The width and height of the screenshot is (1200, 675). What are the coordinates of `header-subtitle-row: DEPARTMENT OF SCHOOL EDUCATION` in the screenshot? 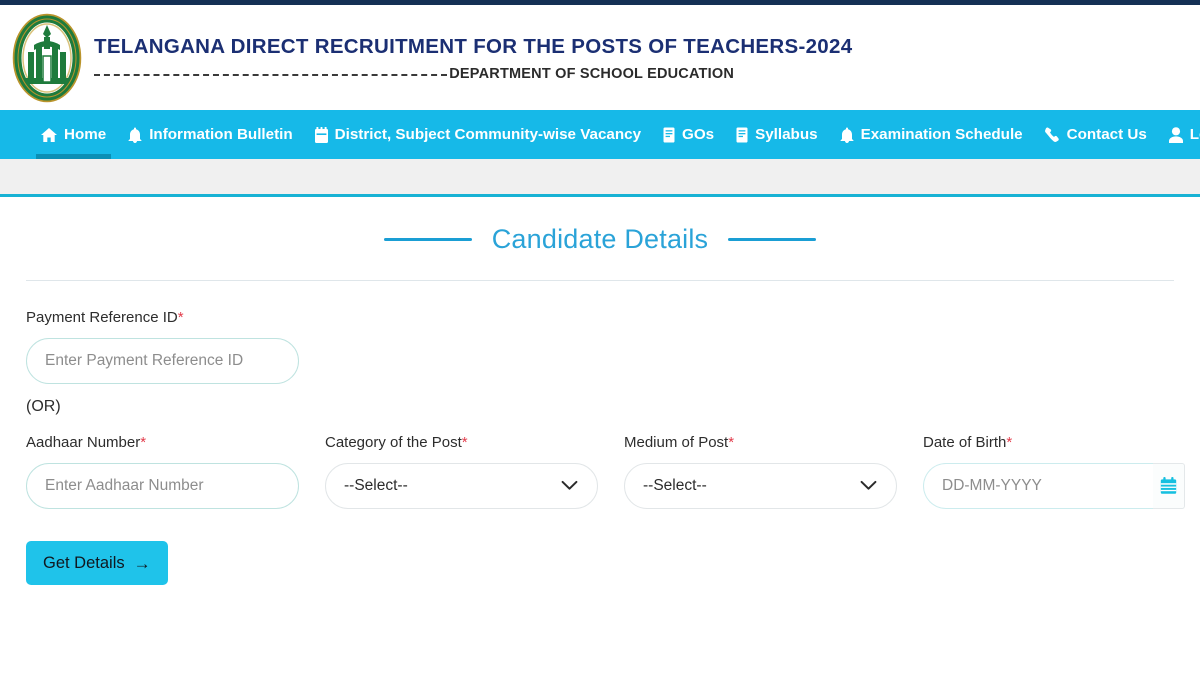 It's located at (414, 74).